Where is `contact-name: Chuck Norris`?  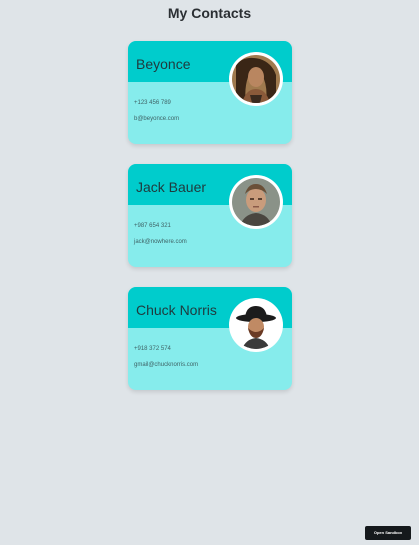 contact-name: Chuck Norris is located at coordinates (176, 310).